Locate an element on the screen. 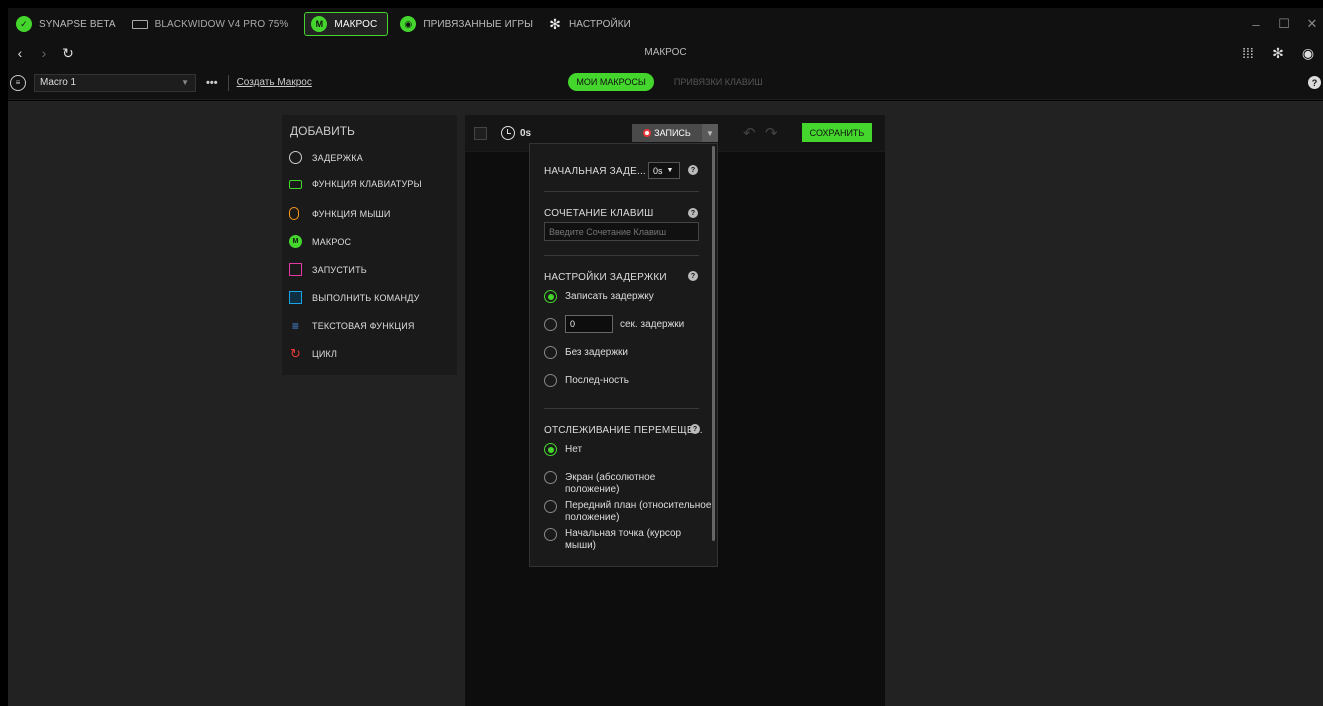  record-options-button: ▼ is located at coordinates (710, 133).